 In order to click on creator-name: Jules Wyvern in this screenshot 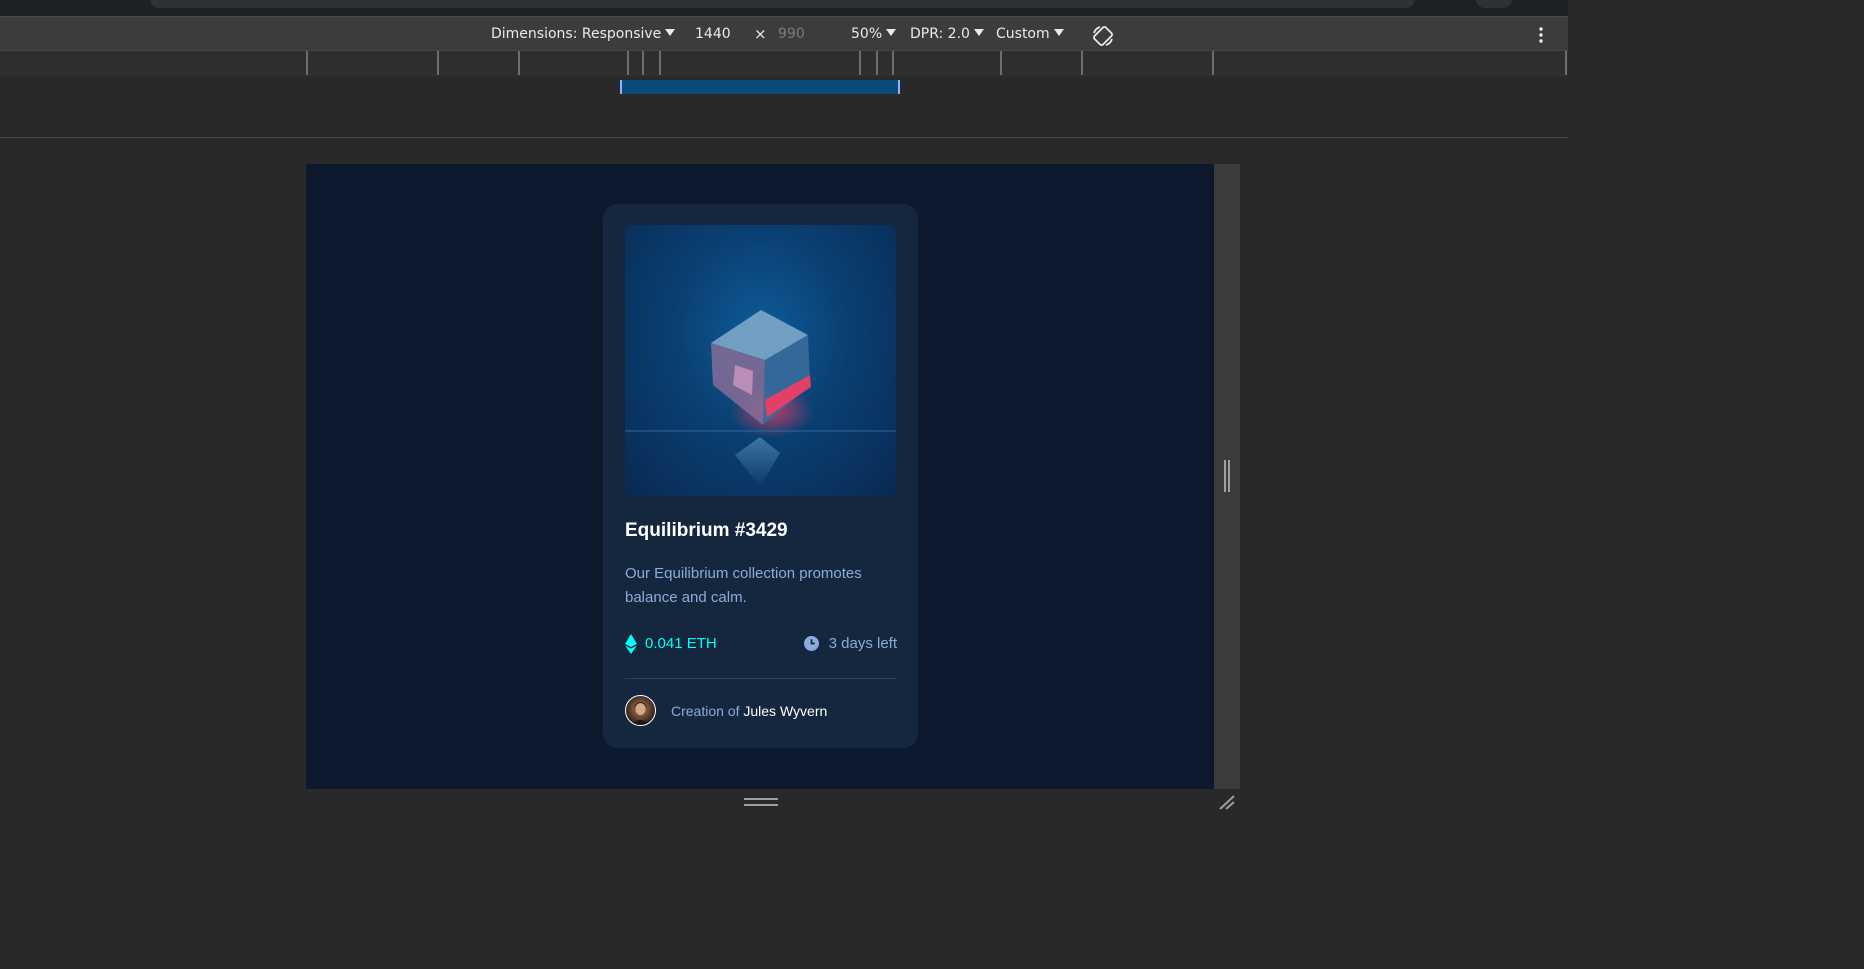, I will do `click(785, 711)`.